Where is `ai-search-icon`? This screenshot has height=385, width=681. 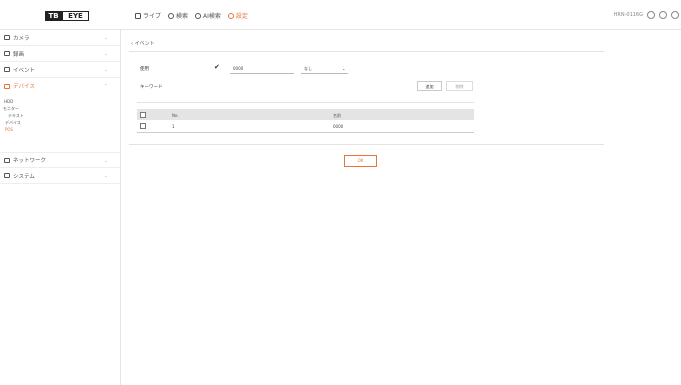
ai-search-icon is located at coordinates (198, 15).